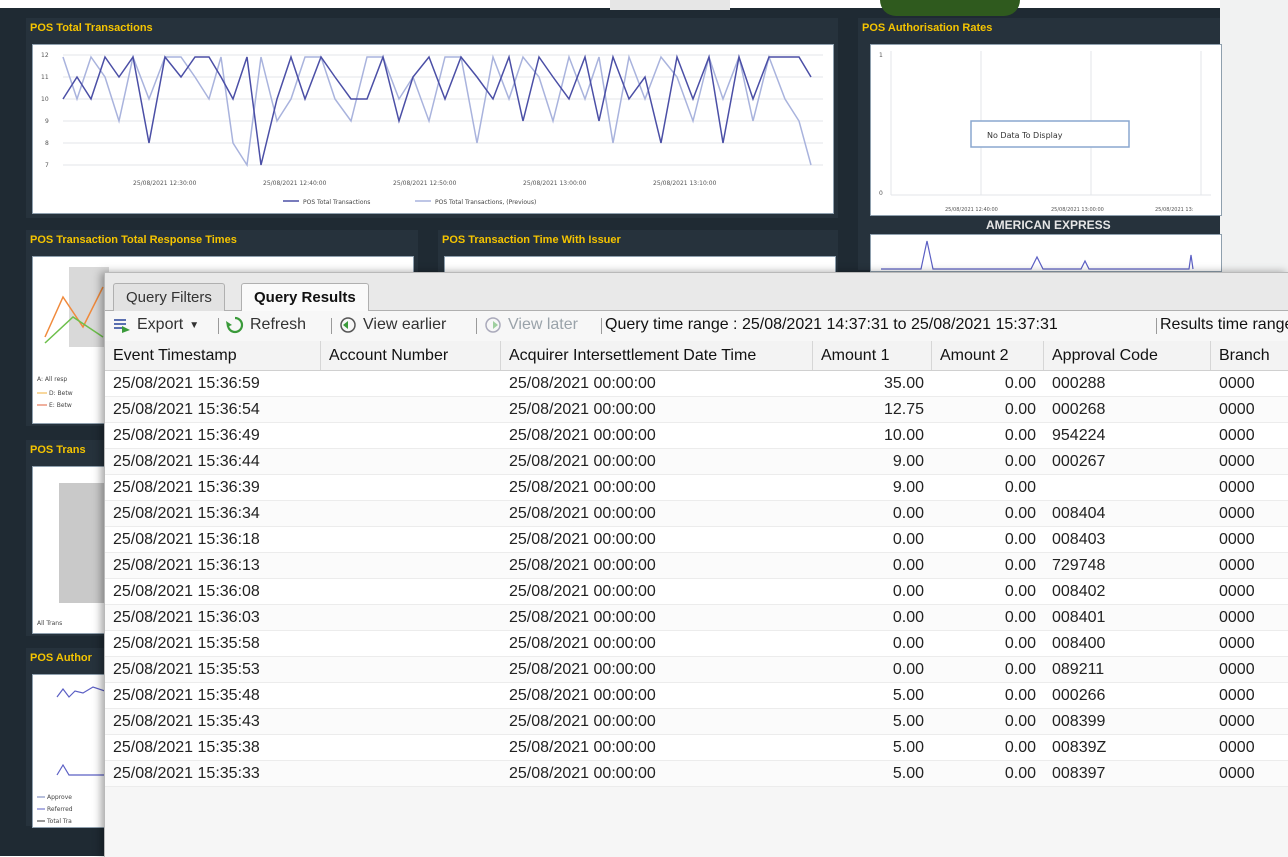  I want to click on cell-event-timestamp: 25/08/2021 15:36:18, so click(186, 539).